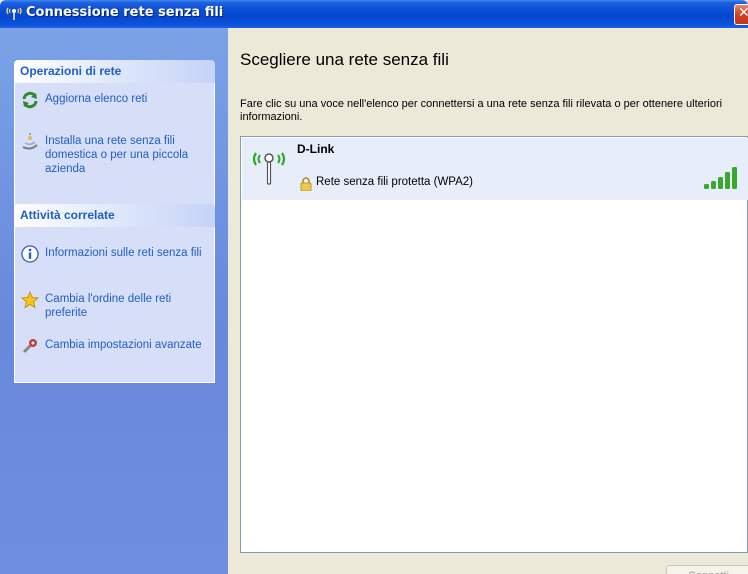 This screenshot has width=748, height=574. Describe the element at coordinates (114, 71) in the screenshot. I see `panel-header-network-tasks: Operazioni di rete` at that location.